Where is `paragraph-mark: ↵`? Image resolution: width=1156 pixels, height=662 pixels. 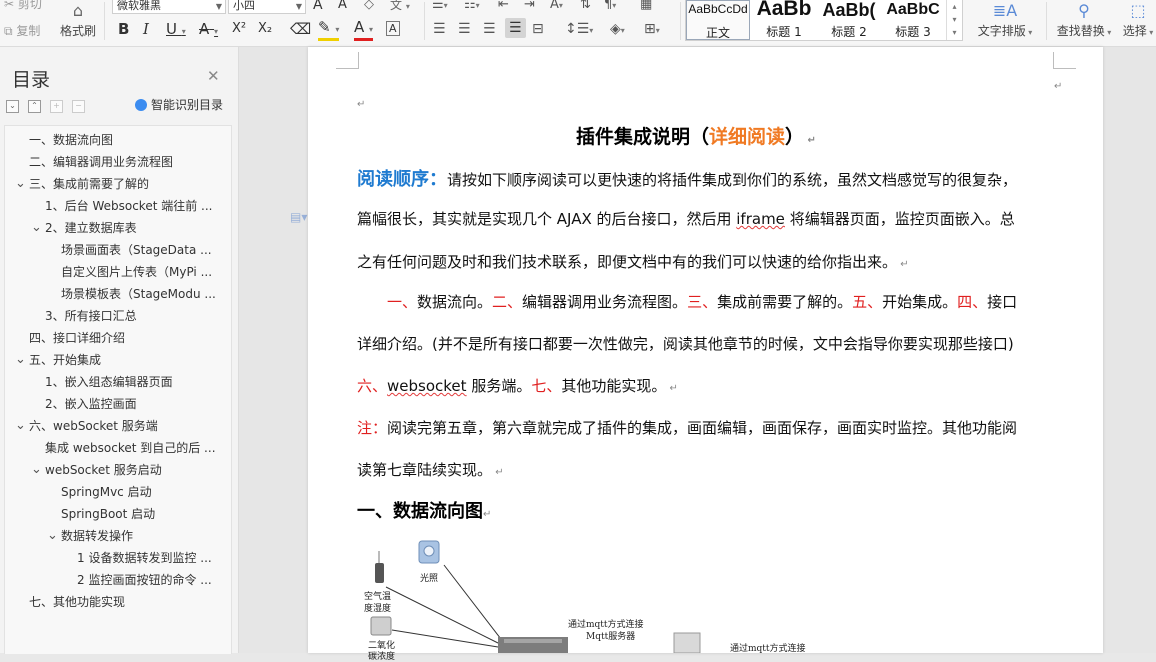 paragraph-mark: ↵ is located at coordinates (361, 104).